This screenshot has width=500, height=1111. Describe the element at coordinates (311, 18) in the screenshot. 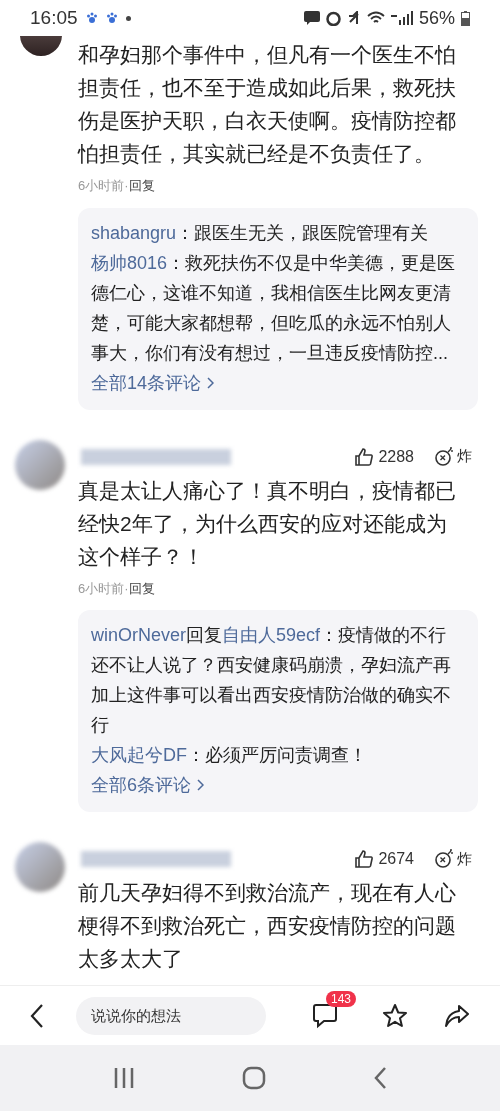

I see `message-icon` at that location.